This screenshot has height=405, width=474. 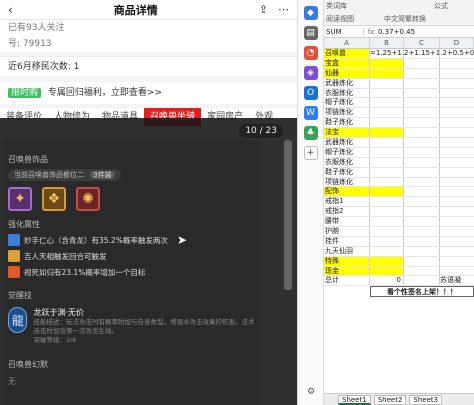 I want to click on settings-icon: ⚙, so click(x=311, y=392).